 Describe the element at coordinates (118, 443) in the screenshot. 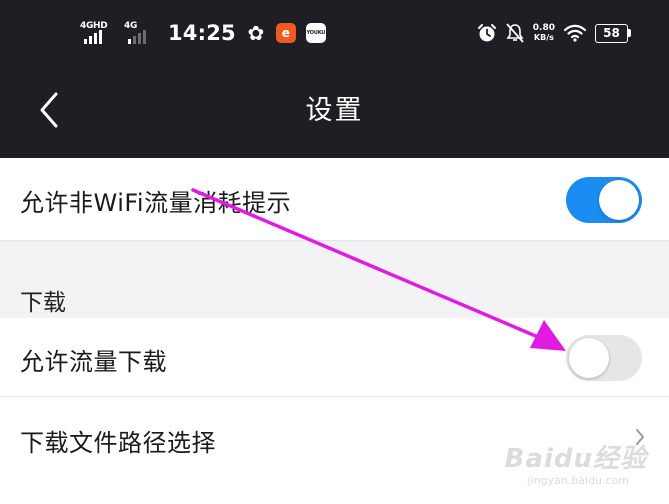

I see `download-path-label: 下载文件路径选择` at that location.